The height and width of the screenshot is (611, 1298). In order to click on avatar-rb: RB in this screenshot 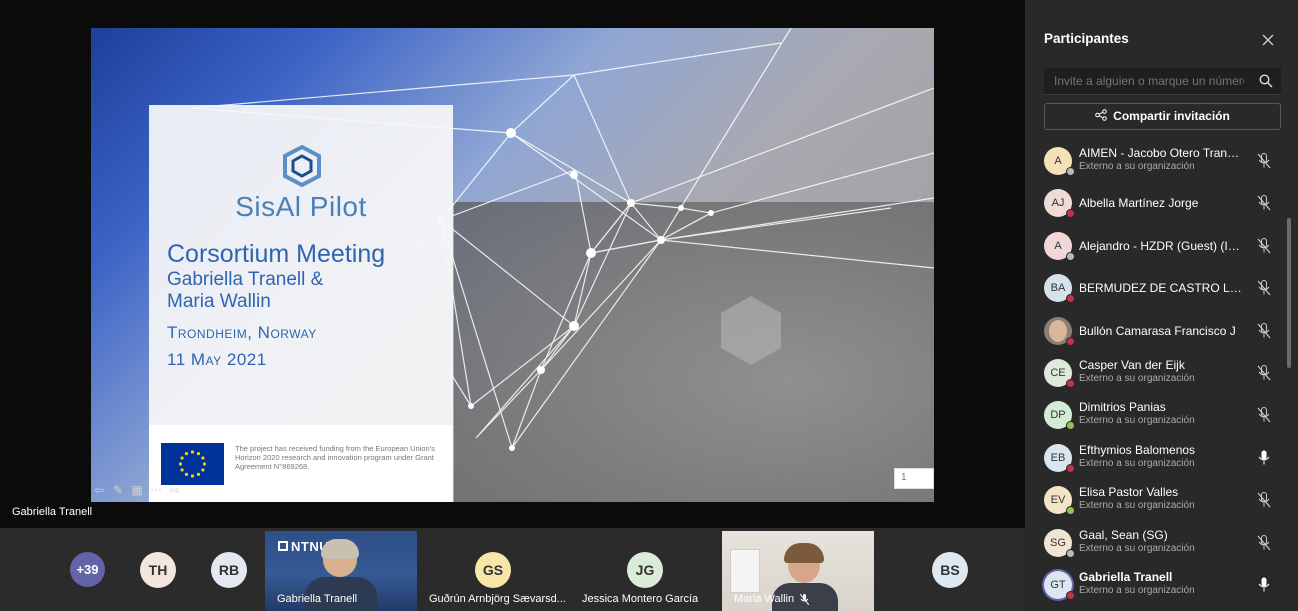, I will do `click(229, 570)`.